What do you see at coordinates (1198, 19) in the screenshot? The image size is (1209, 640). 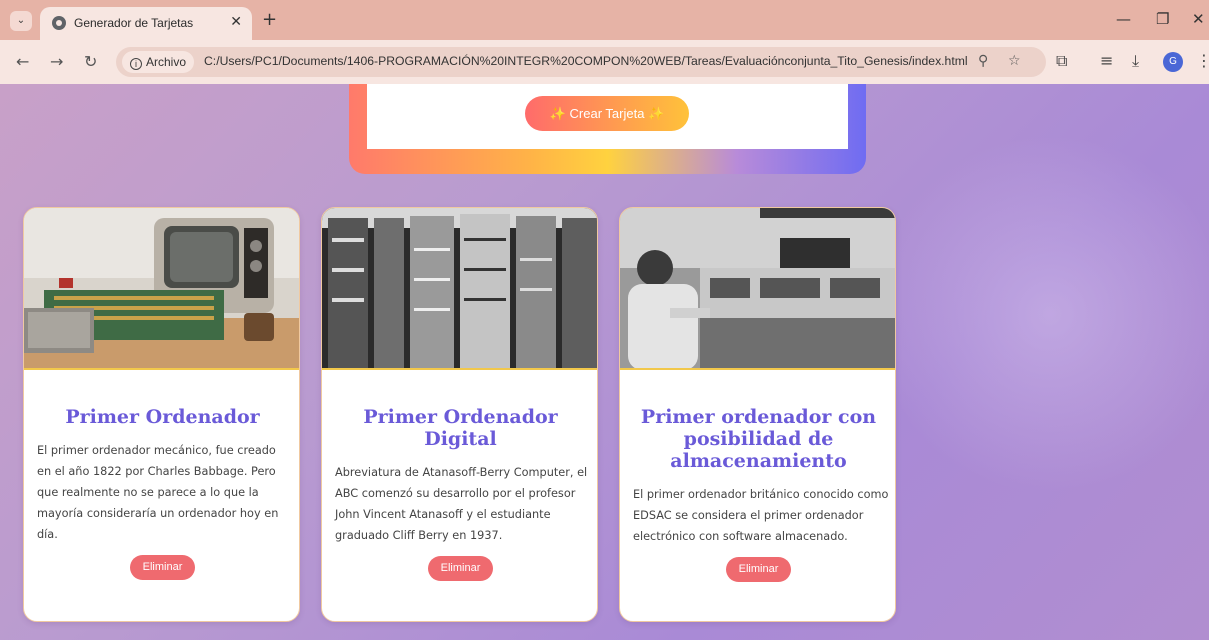 I see `close-window-icon: ✕` at bounding box center [1198, 19].